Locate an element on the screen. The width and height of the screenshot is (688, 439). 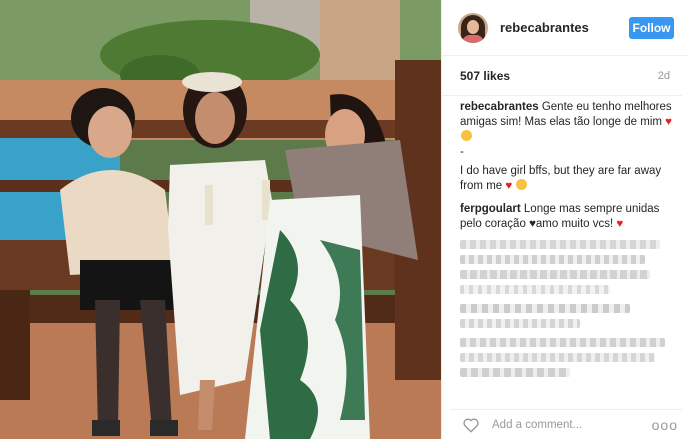
post-timestamp: 2d is located at coordinates (664, 76).